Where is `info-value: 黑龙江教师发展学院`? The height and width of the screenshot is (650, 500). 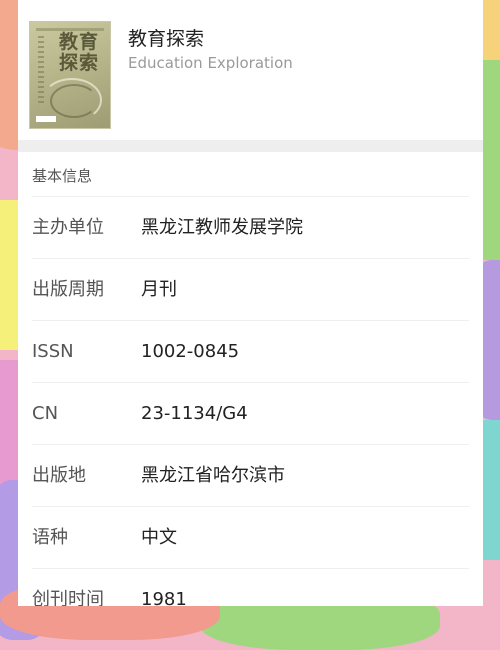 info-value: 黑龙江教师发展学院 is located at coordinates (222, 227).